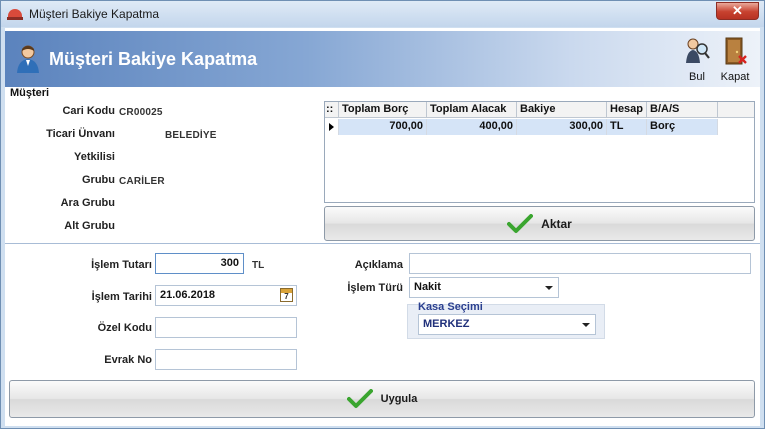 This screenshot has width=765, height=429. Describe the element at coordinates (142, 181) in the screenshot. I see `grubu-value: CARİLER` at that location.